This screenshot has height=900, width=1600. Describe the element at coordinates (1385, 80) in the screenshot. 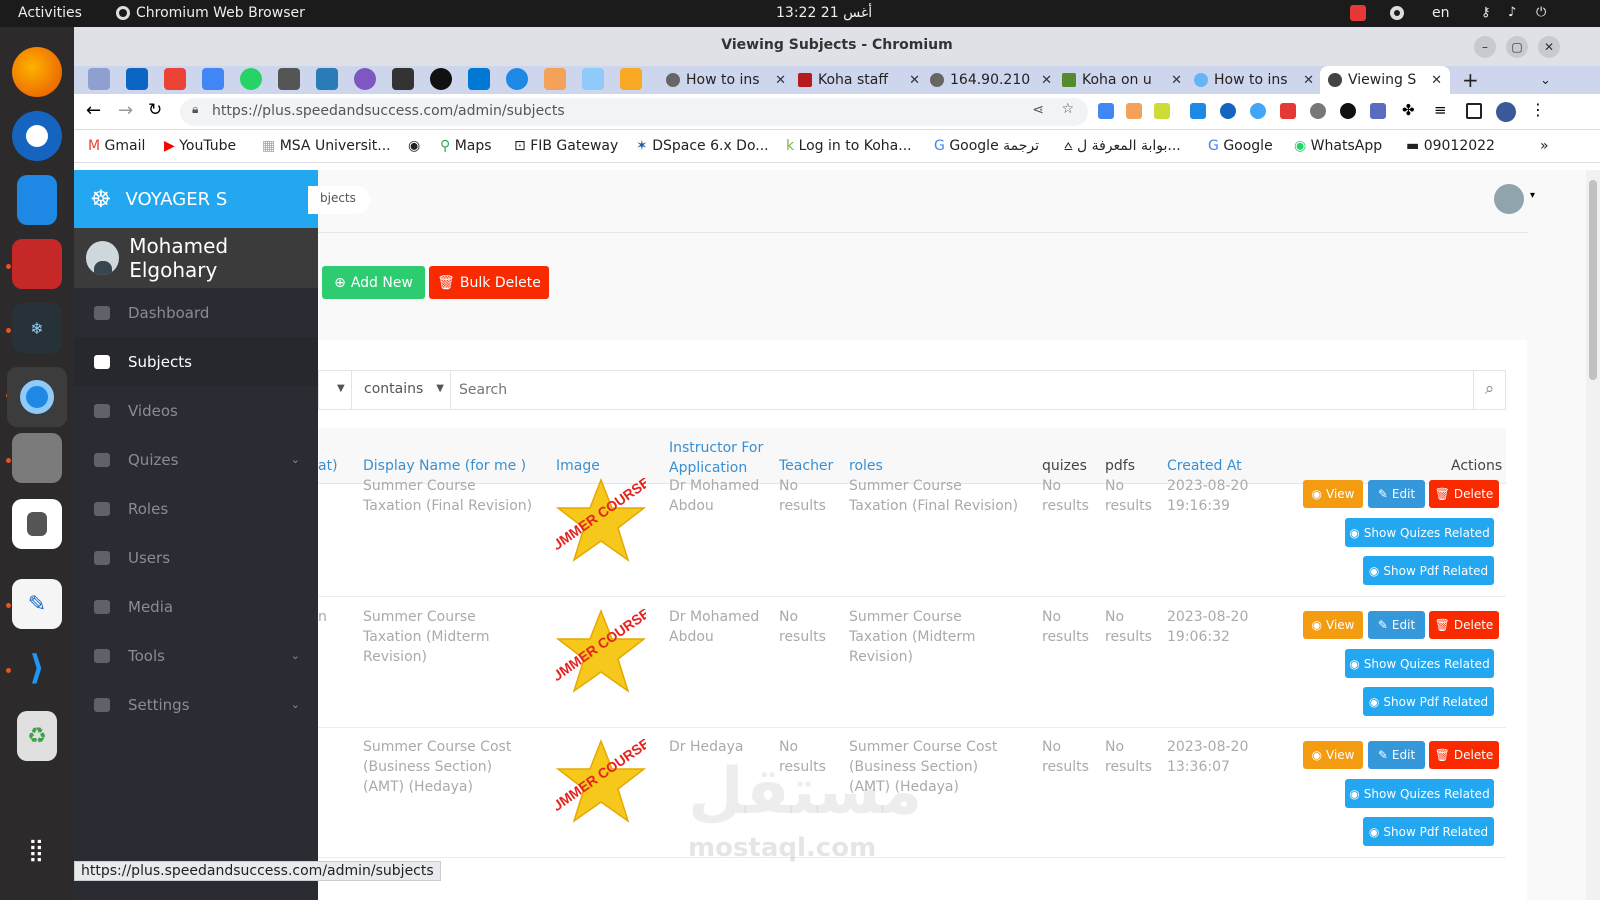

I see `active-tab: Viewing S ✕` at that location.